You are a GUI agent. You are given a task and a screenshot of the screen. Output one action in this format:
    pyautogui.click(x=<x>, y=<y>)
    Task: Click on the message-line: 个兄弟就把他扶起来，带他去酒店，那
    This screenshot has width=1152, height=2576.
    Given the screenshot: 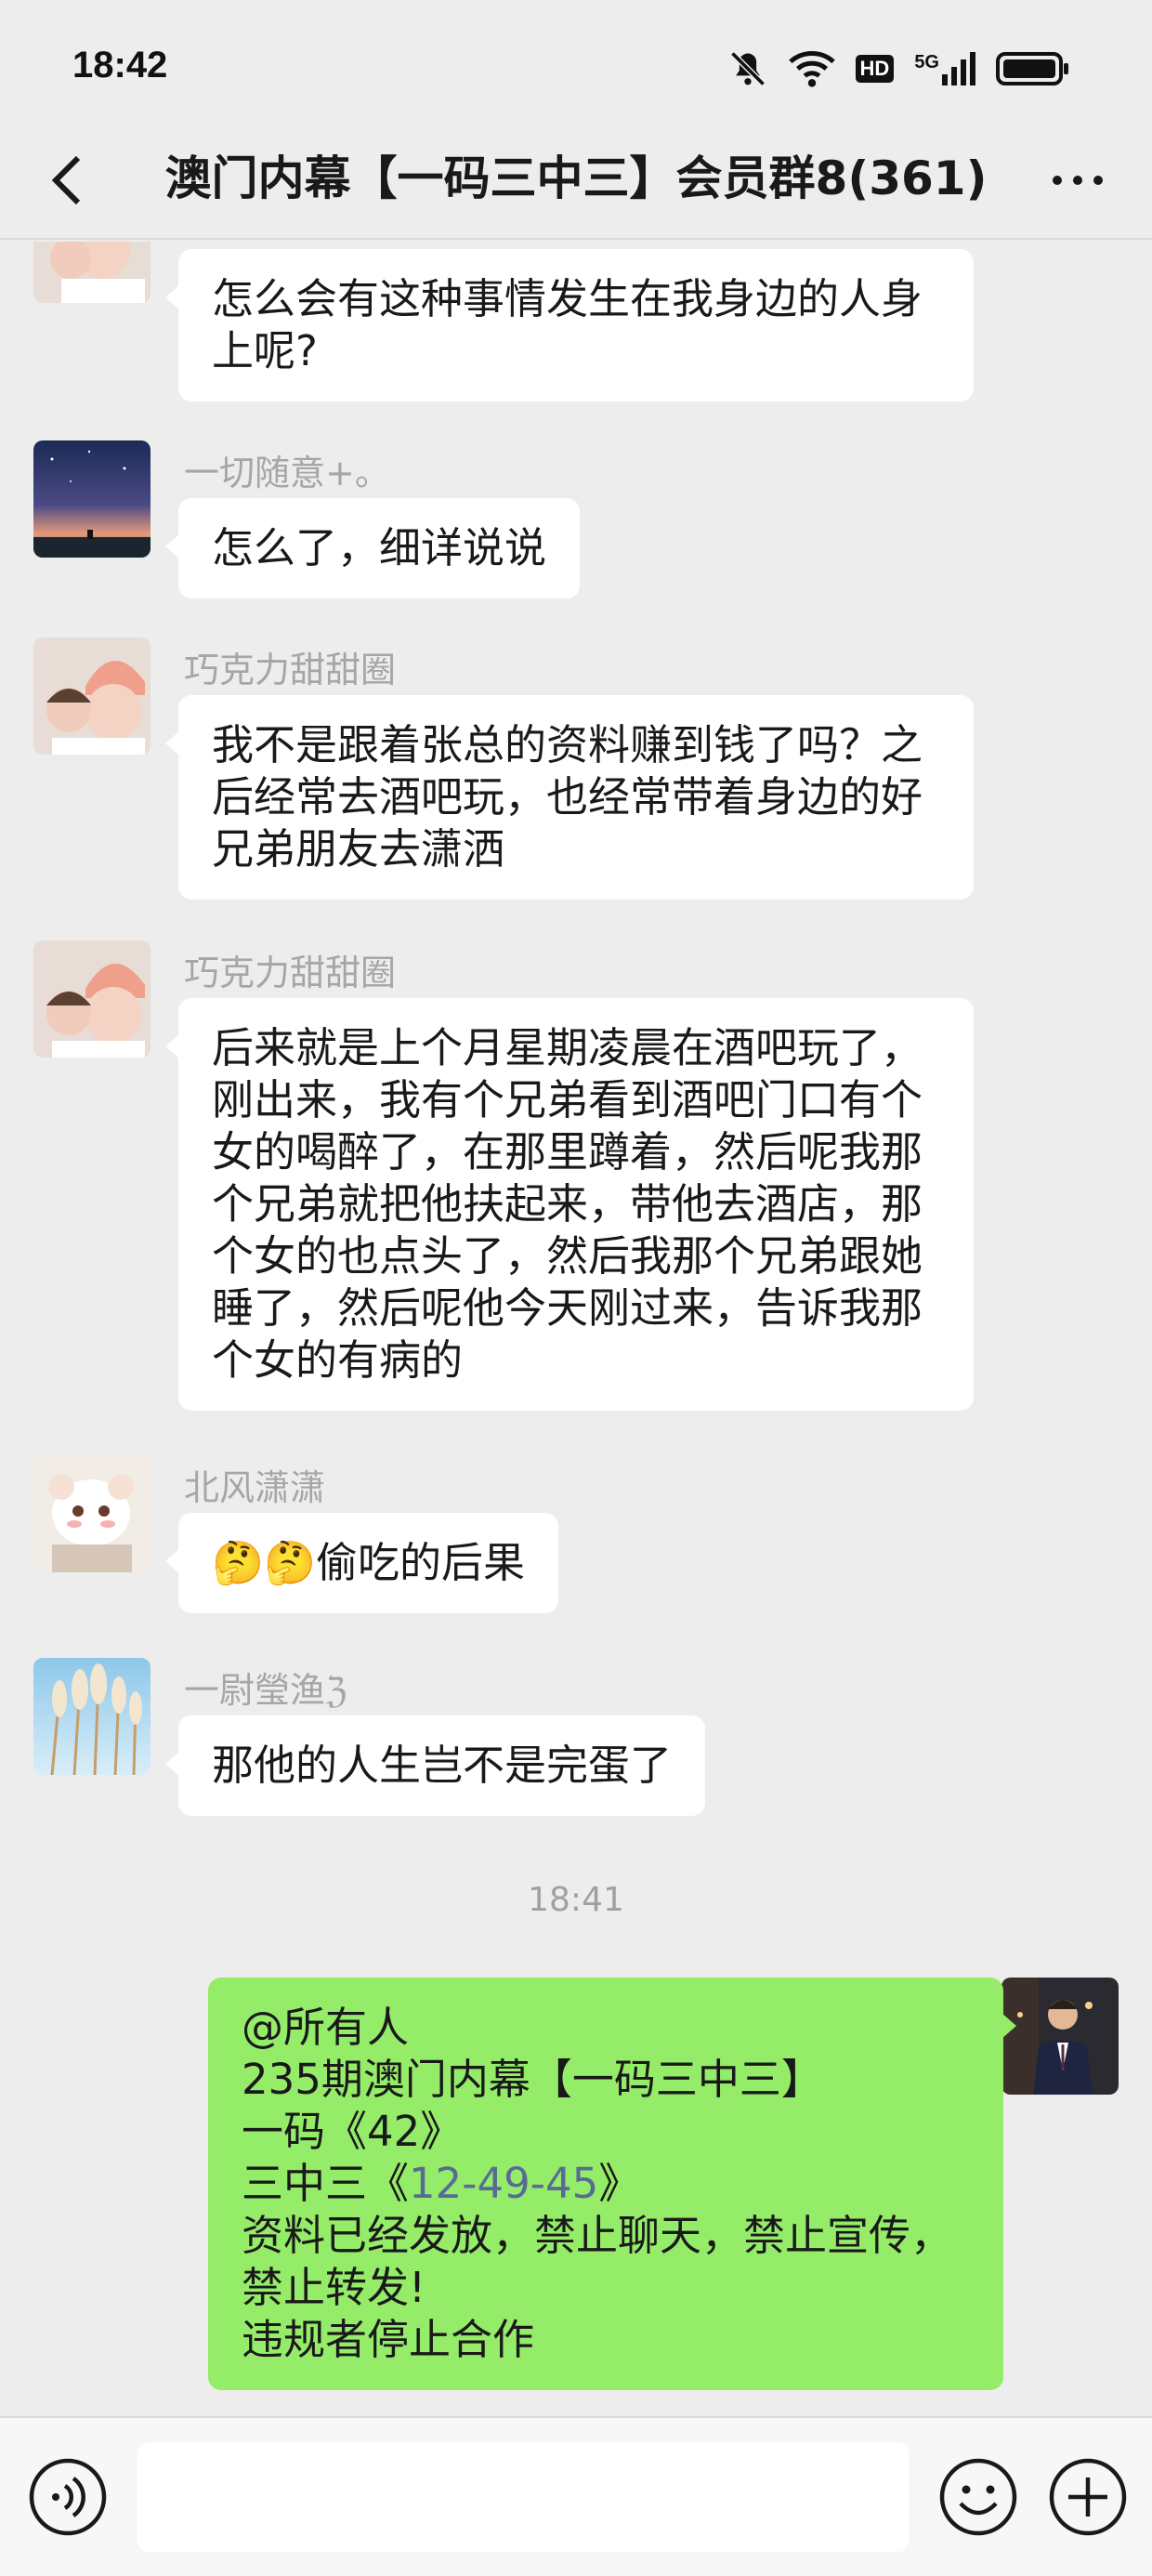 What is the action you would take?
    pyautogui.click(x=567, y=1204)
    